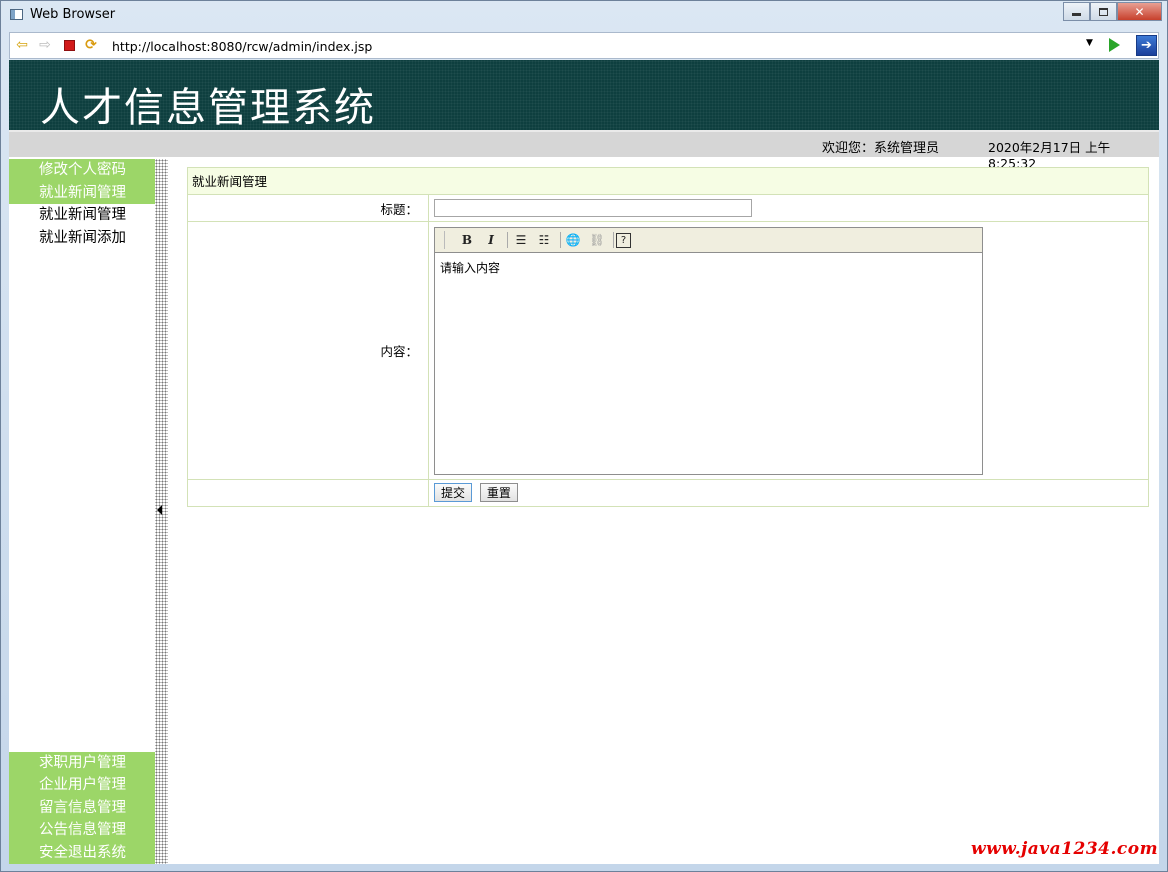 This screenshot has height=872, width=1168. I want to click on back-button: ⇦, so click(22, 45).